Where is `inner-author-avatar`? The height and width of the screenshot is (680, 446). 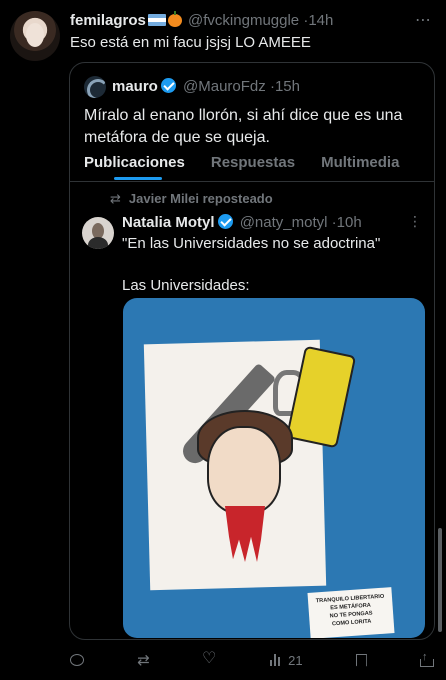
inner-author-avatar is located at coordinates (98, 233).